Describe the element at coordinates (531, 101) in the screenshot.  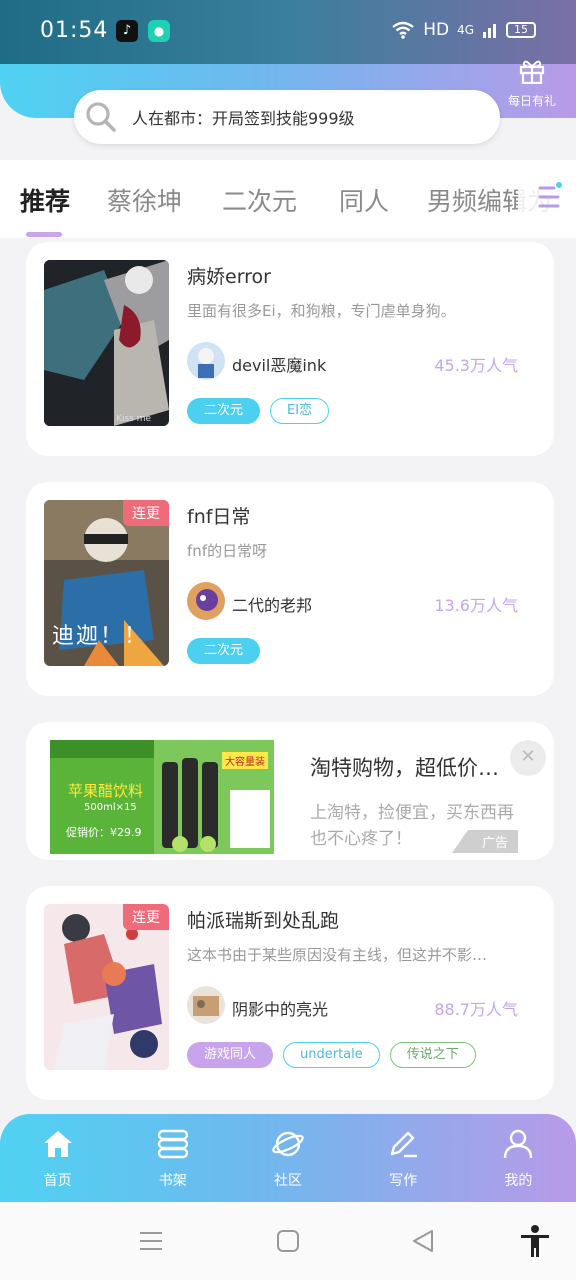
I see `gift-label: 每日有礼` at that location.